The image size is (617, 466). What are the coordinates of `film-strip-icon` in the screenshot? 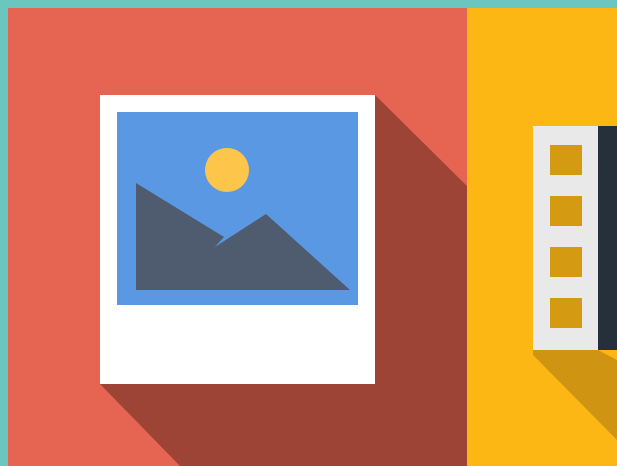 It's located at (575, 238).